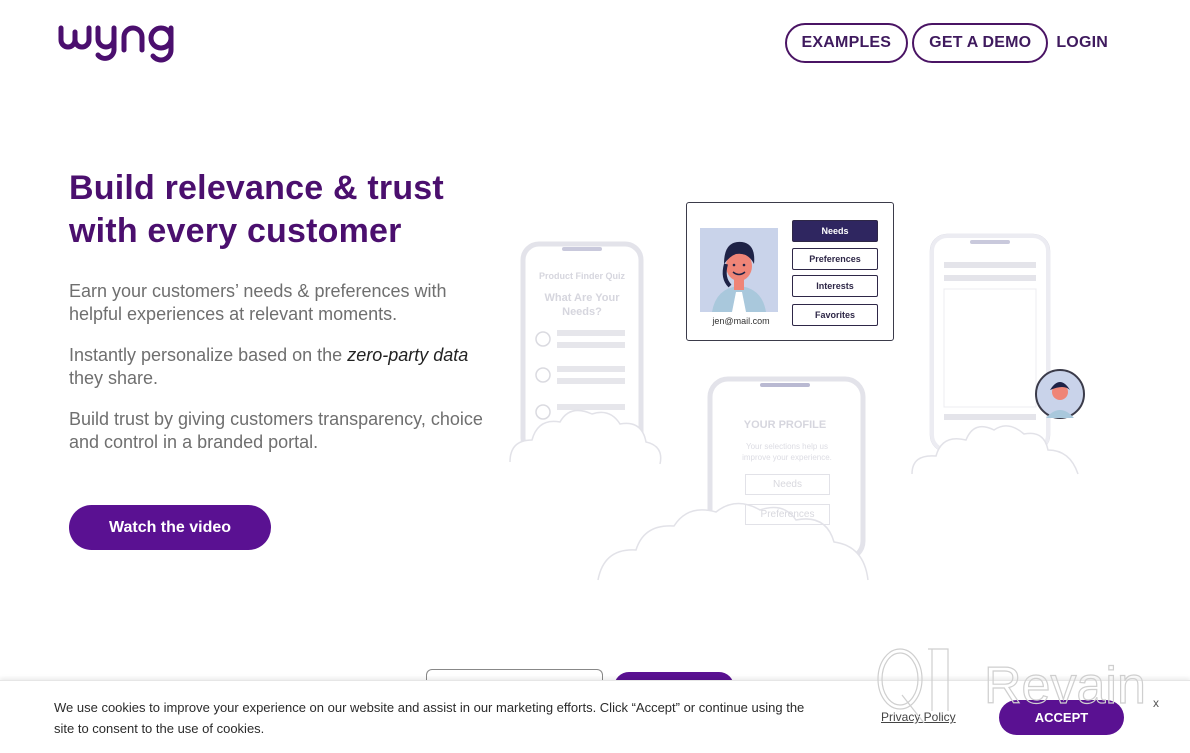 This screenshot has height=753, width=1190. Describe the element at coordinates (835, 286) in the screenshot. I see `tag-interests: Interests` at that location.